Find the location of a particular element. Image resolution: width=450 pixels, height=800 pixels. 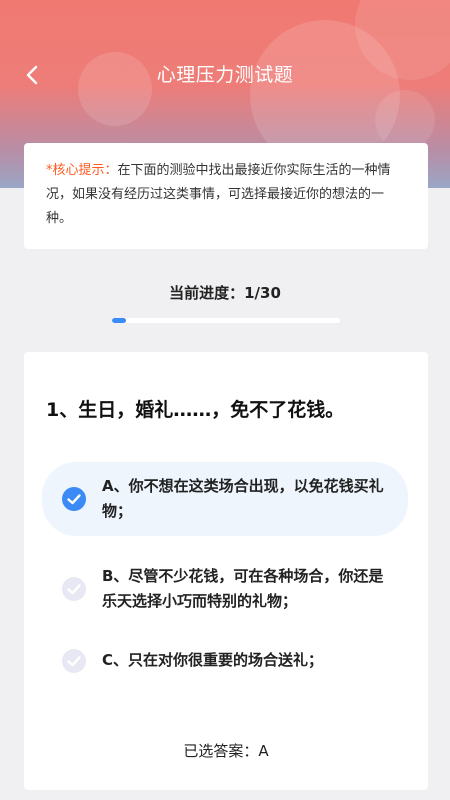

progress-text: 当前进度：1/30 is located at coordinates (225, 292).